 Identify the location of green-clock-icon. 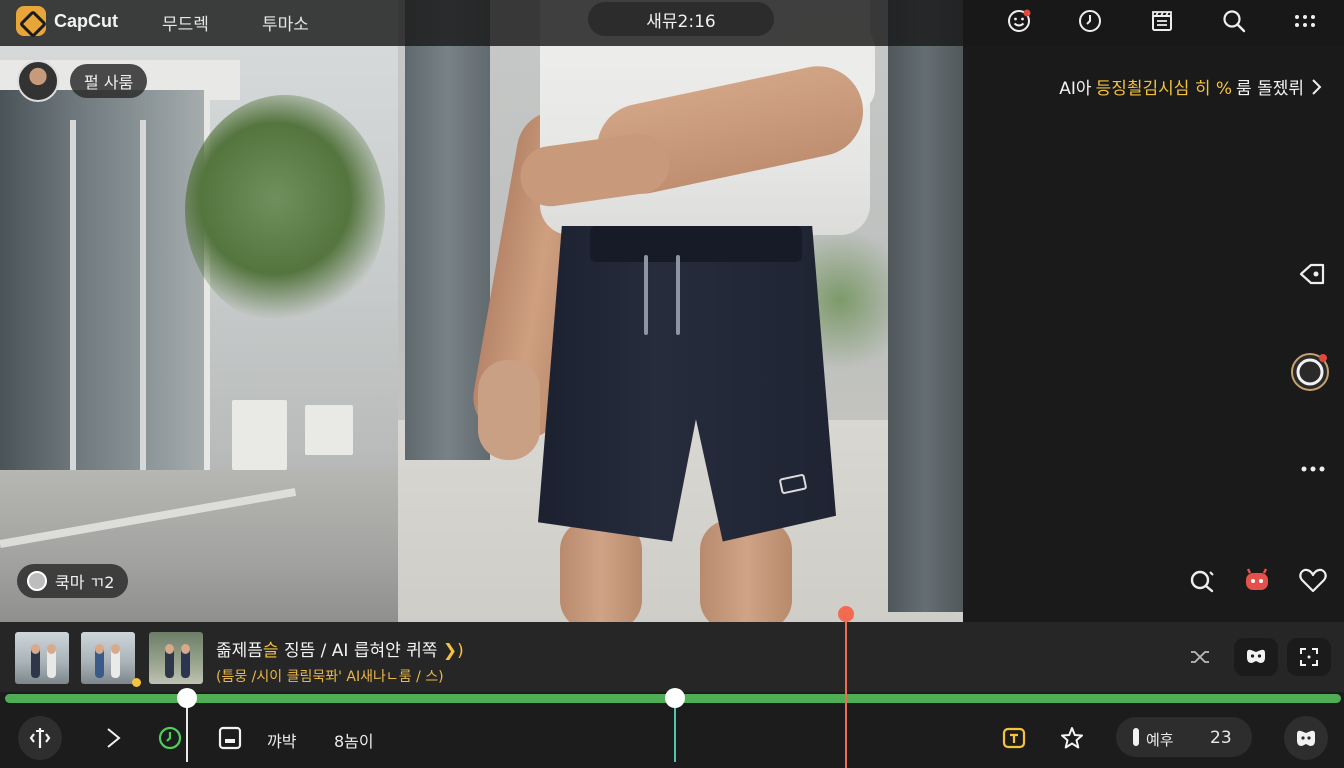
(170, 738).